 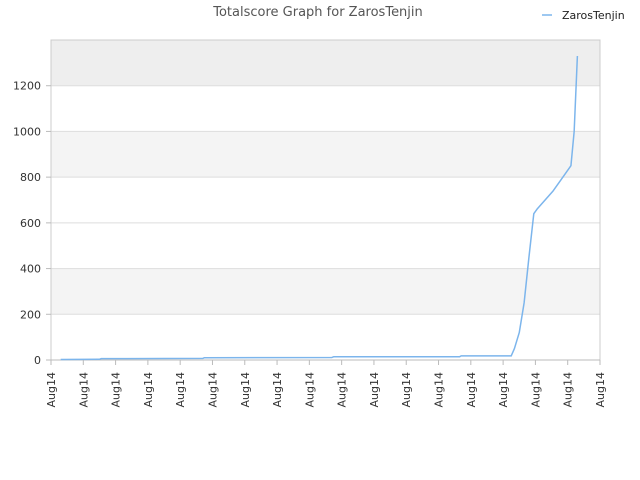 I want to click on y-tick-label: 600, so click(x=30, y=223).